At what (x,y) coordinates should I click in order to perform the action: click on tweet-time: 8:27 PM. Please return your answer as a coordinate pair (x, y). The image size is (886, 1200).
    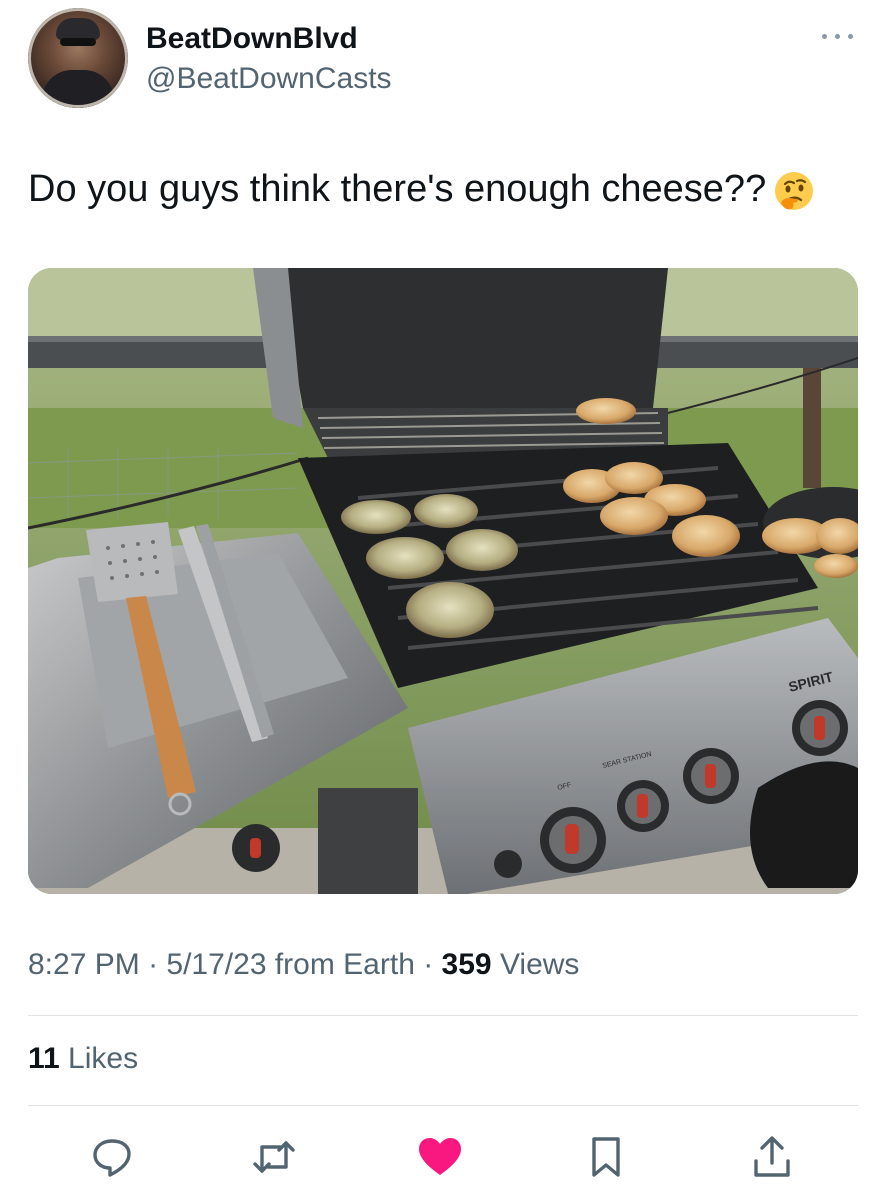
    Looking at the image, I should click on (84, 964).